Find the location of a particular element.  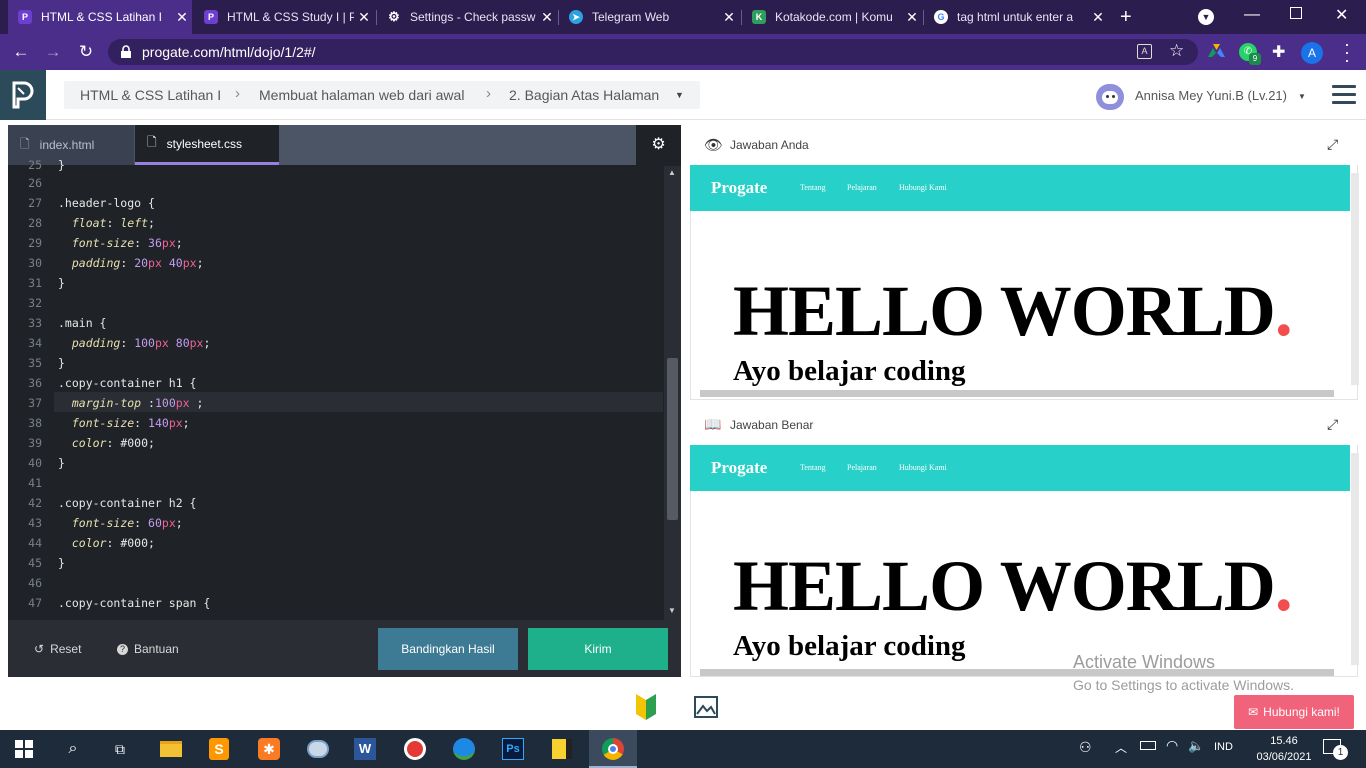

browser-tab: G tag html untuk enter a ✕ is located at coordinates (1016, 17).